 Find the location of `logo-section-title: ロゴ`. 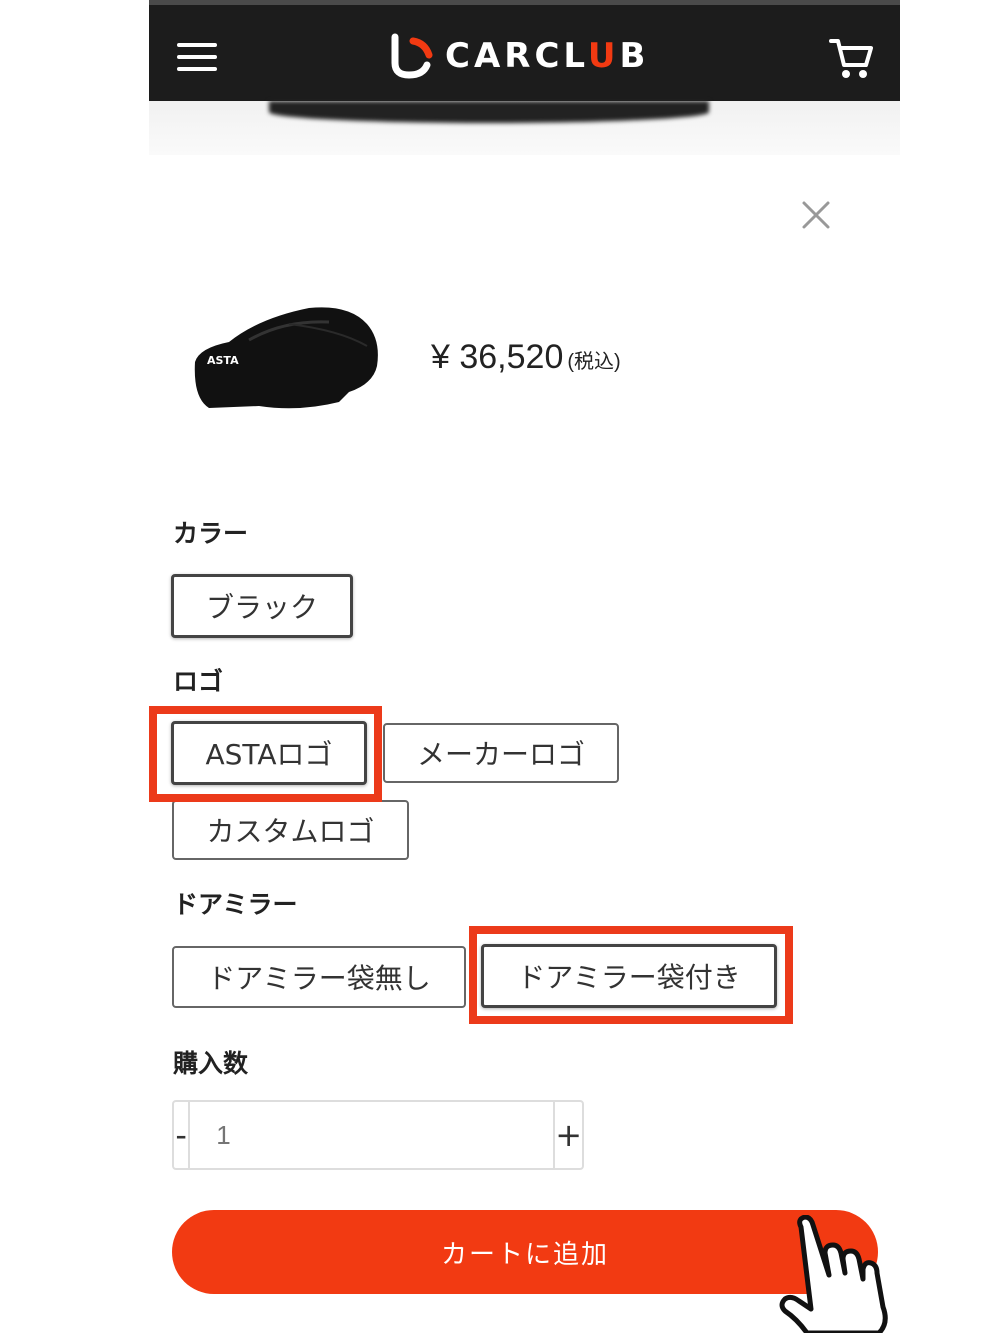

logo-section-title: ロゴ is located at coordinates (198, 681).